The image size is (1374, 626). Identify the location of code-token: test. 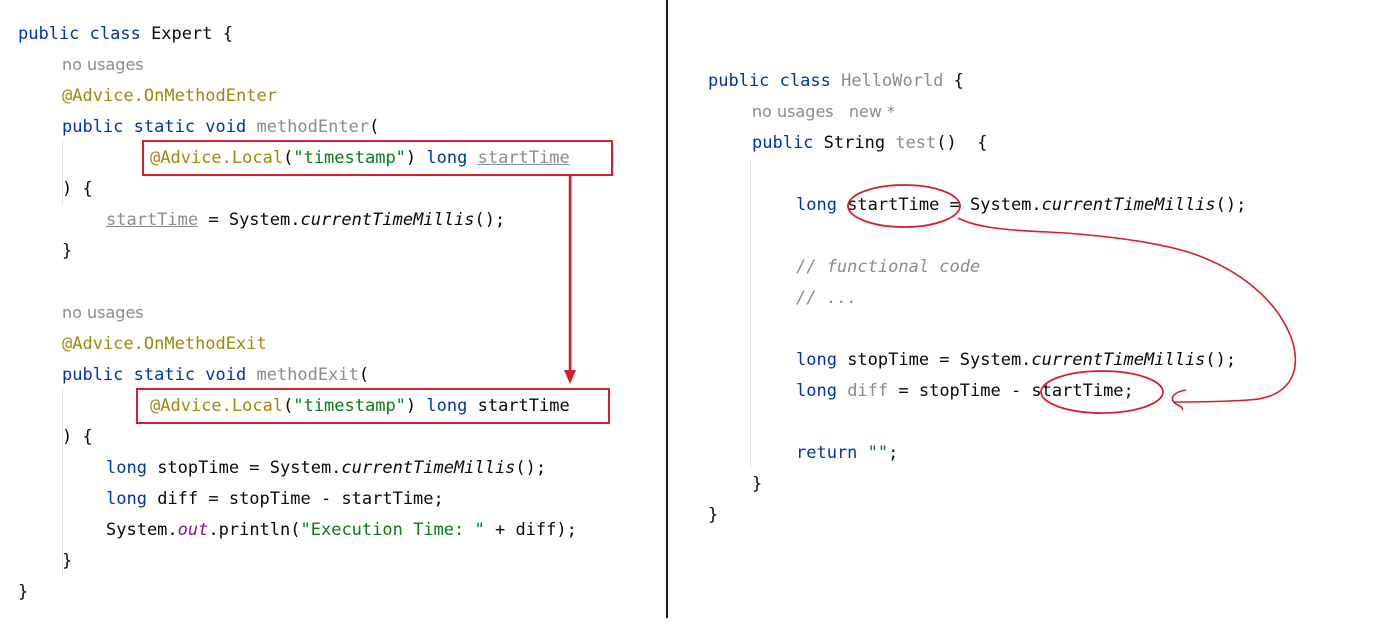
(916, 143).